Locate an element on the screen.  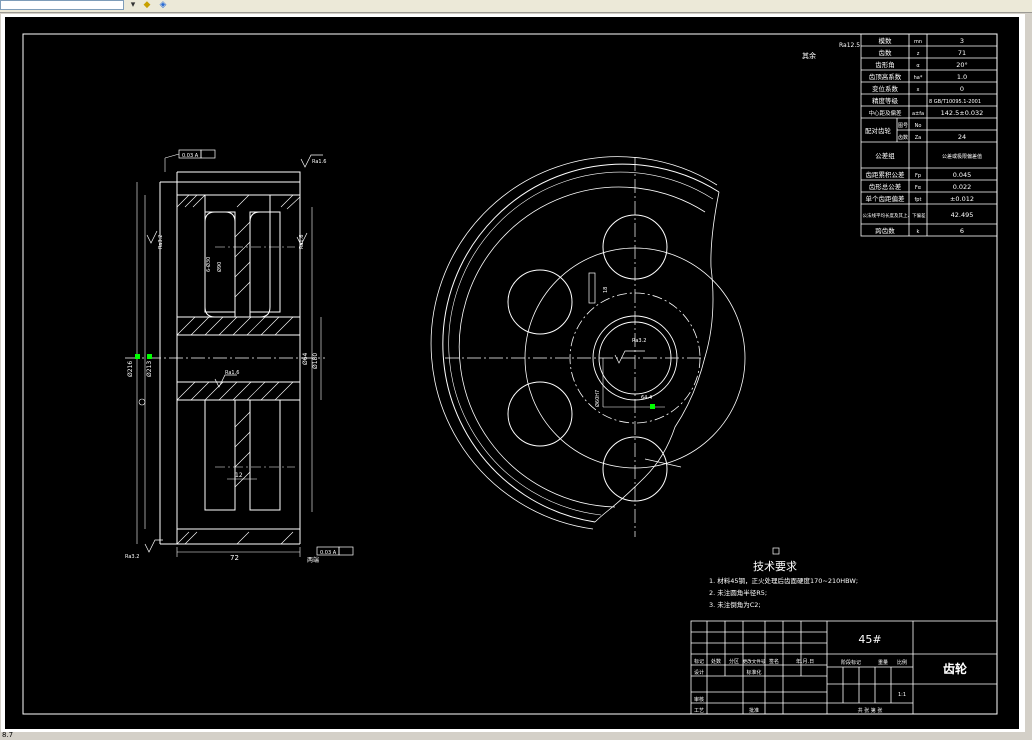
layer-dropdown is located at coordinates (62, 5).